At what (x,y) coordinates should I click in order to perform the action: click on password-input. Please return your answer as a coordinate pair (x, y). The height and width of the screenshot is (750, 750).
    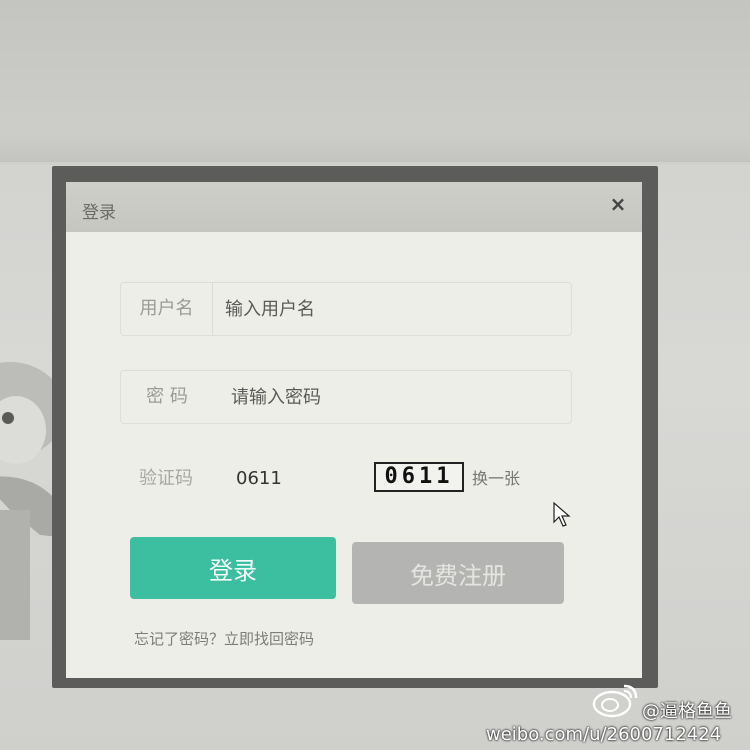
    Looking at the image, I should click on (396, 397).